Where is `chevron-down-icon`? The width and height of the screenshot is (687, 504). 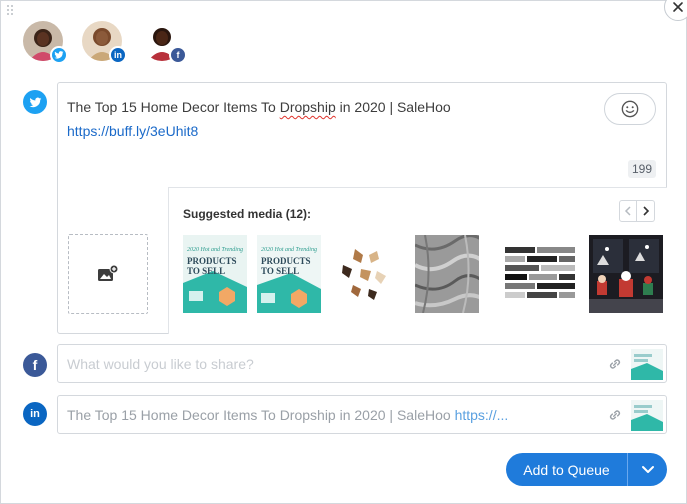 chevron-down-icon is located at coordinates (647, 469).